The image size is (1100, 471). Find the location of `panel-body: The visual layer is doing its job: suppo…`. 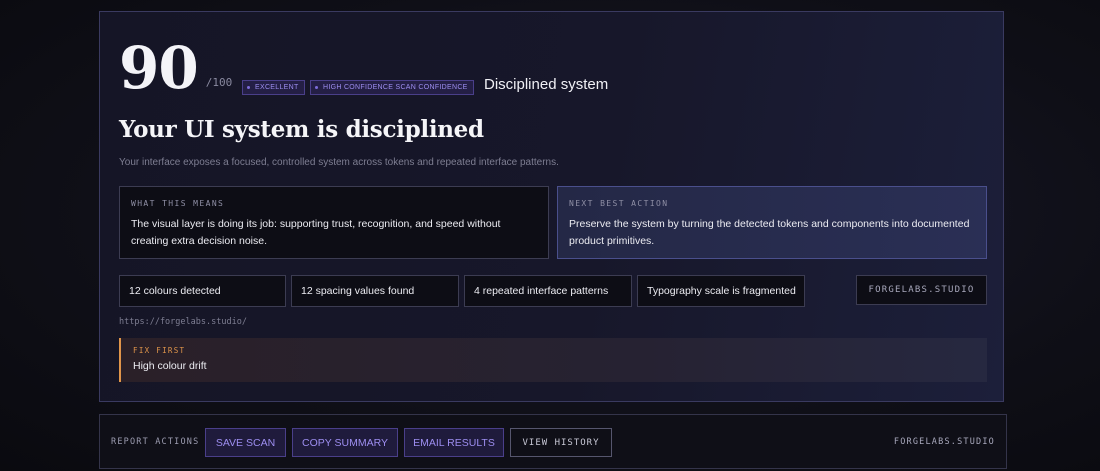

panel-body: The visual layer is doing its job: suppo… is located at coordinates (316, 232).